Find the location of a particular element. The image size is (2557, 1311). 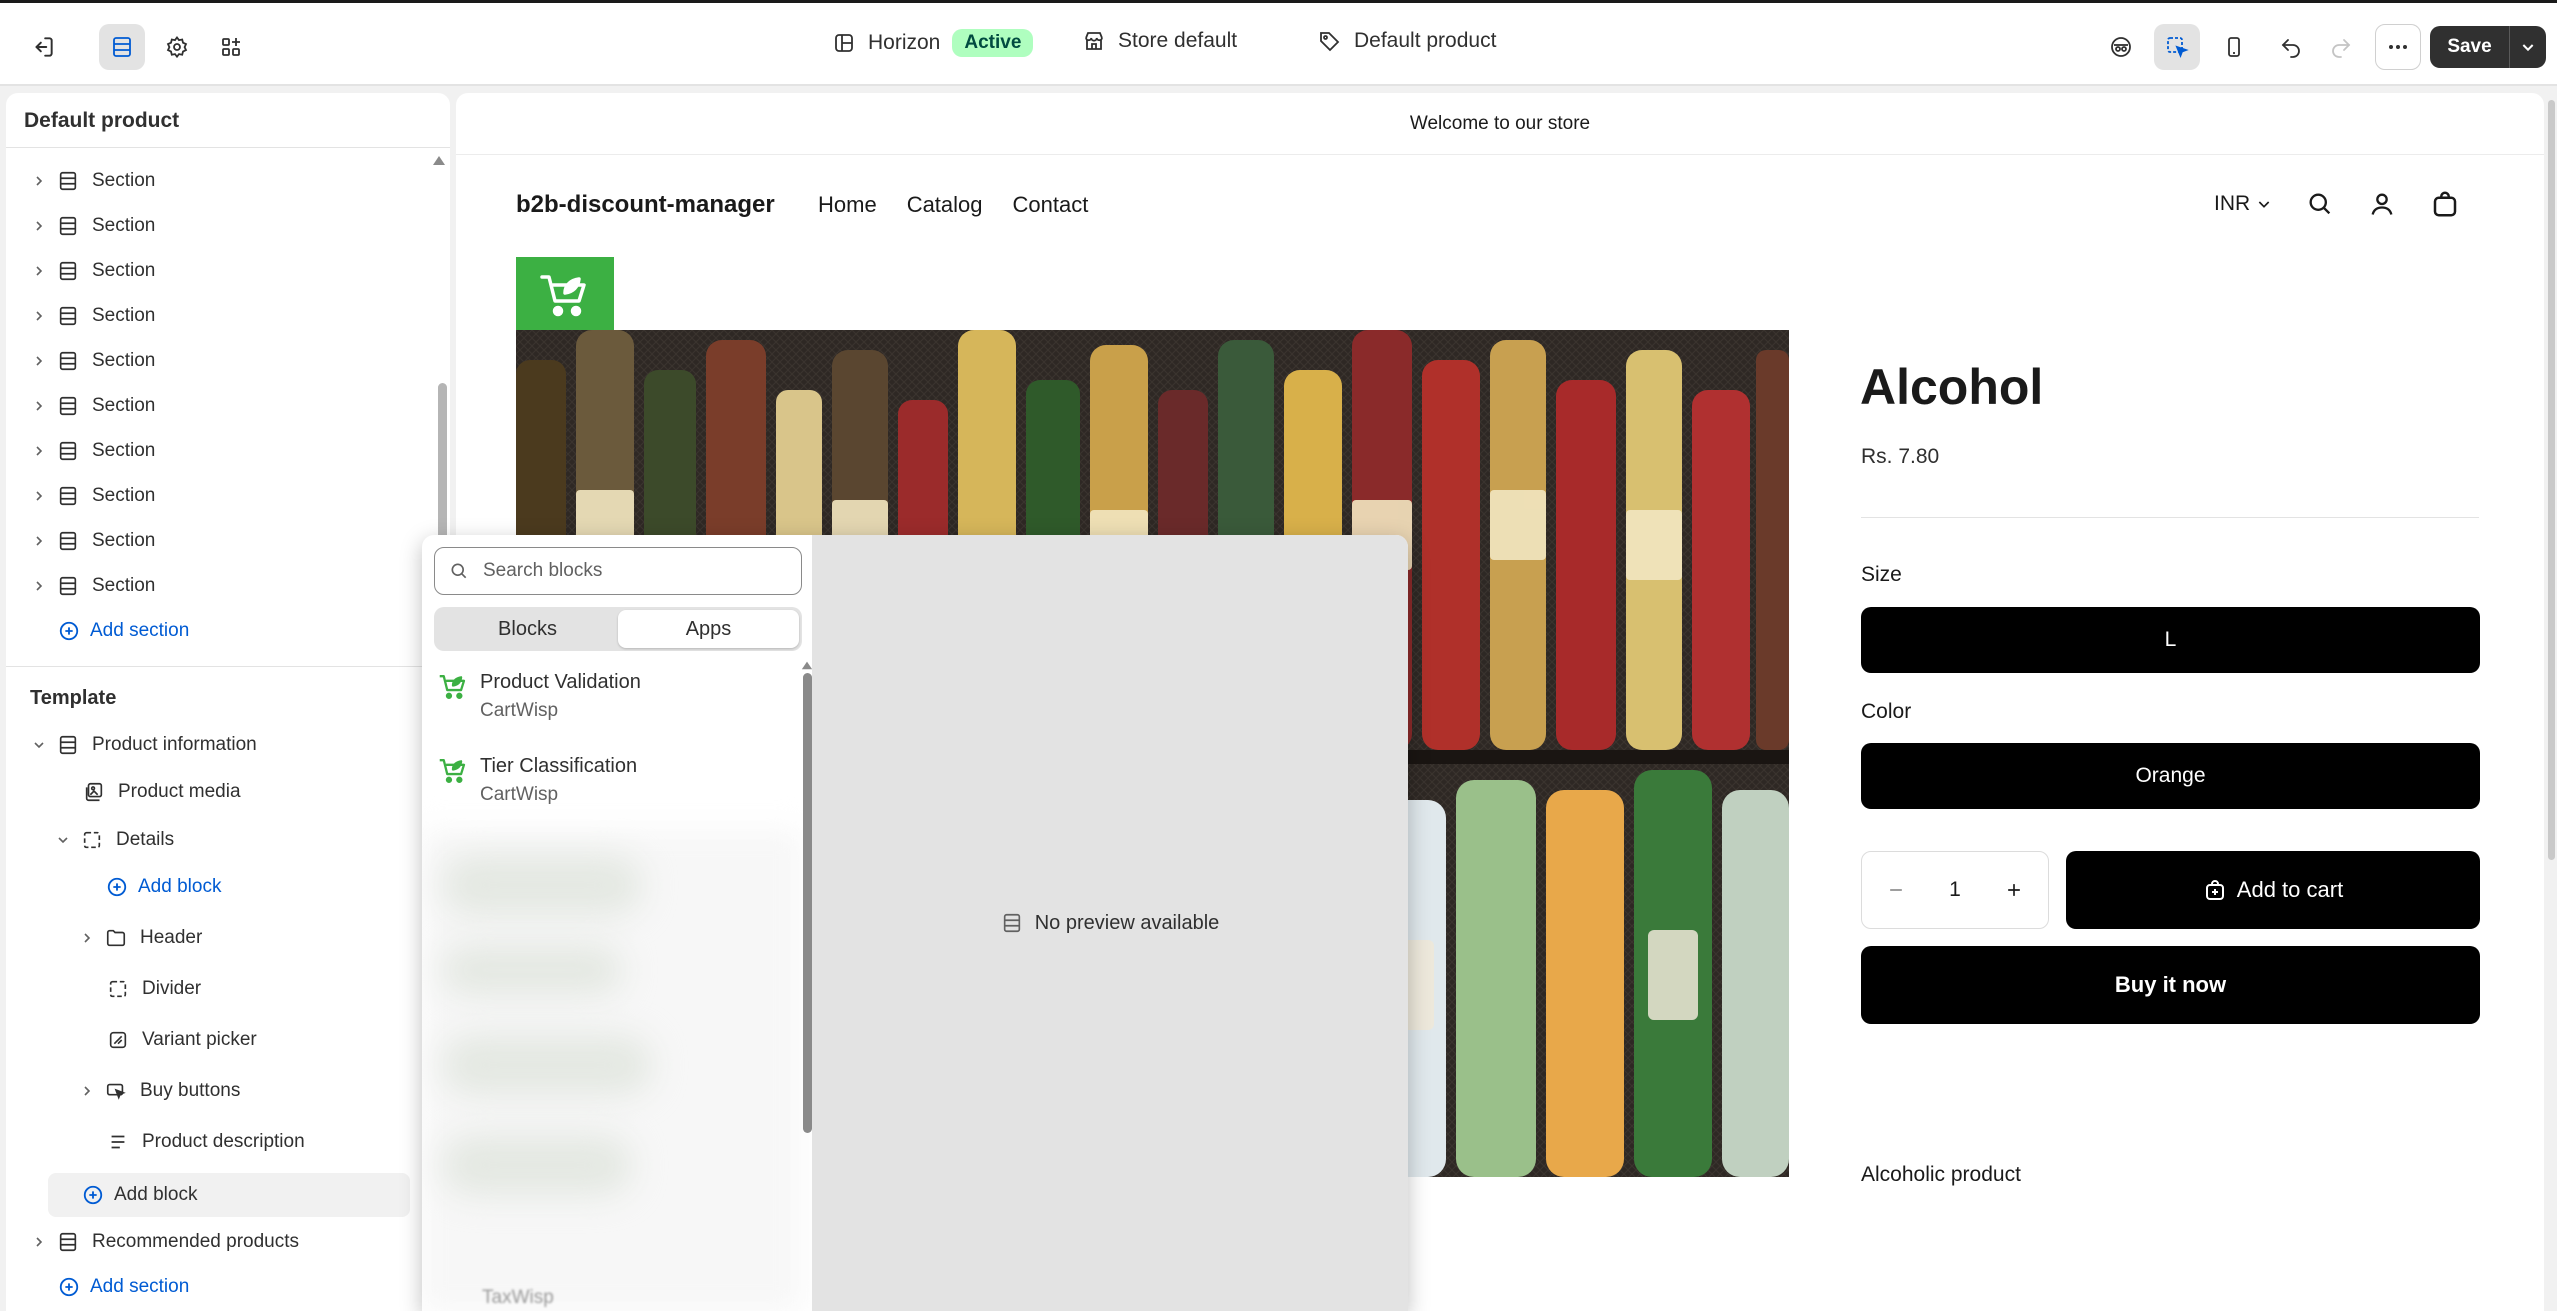

undo-icon is located at coordinates (2291, 47).